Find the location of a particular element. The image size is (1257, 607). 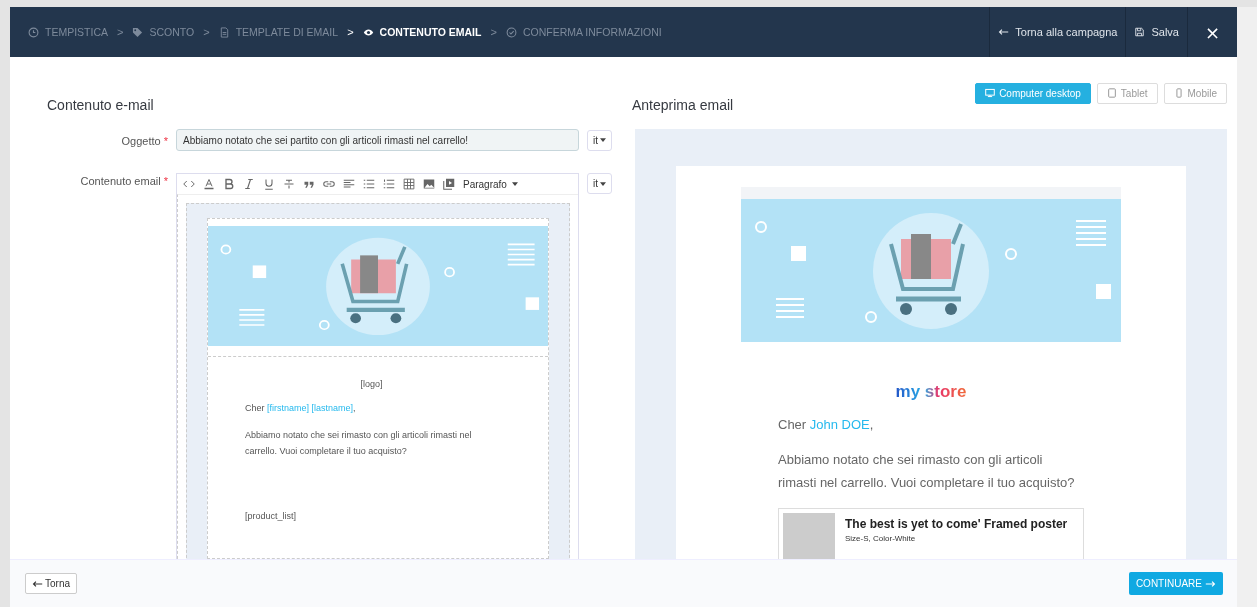

format-dropdown: Paragrafo is located at coordinates (490, 184).